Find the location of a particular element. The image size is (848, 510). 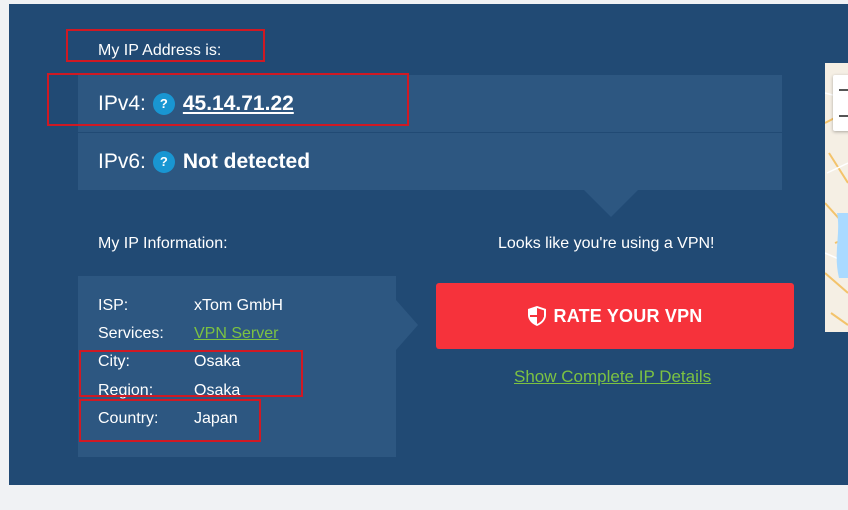

country-value: Japan is located at coordinates (216, 418).